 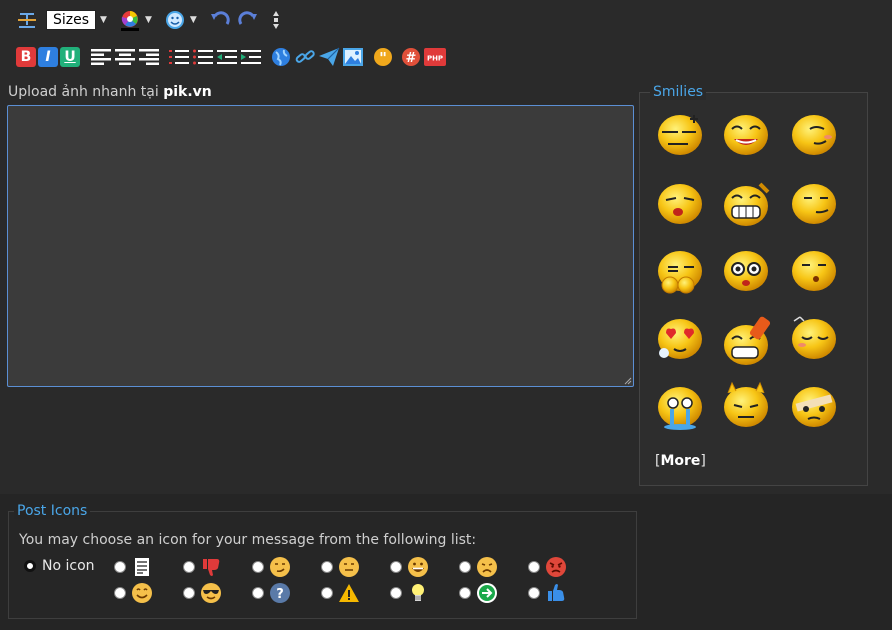 I want to click on globe-icon, so click(x=281, y=57).